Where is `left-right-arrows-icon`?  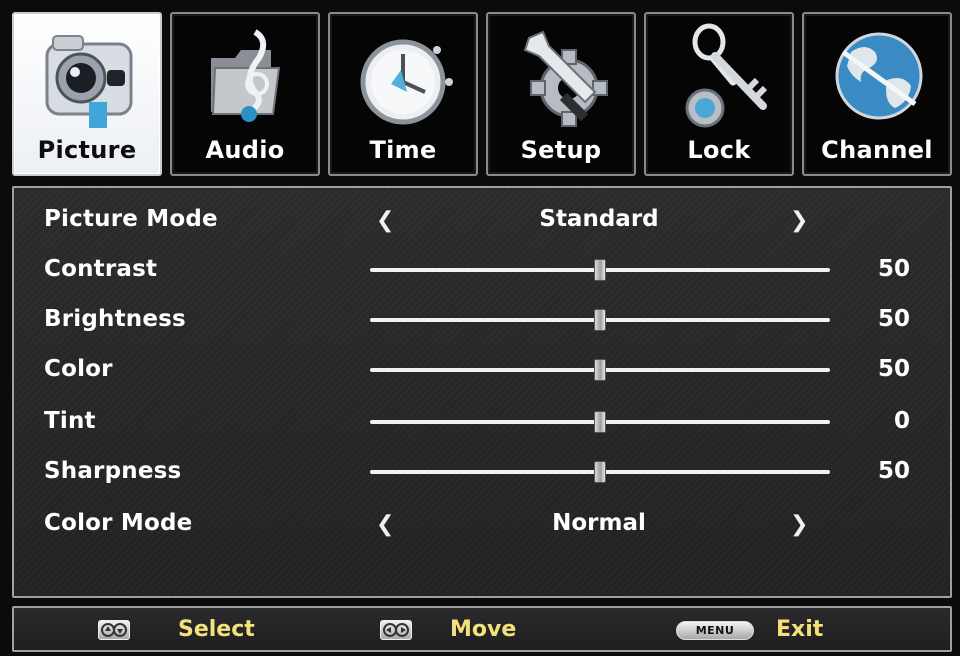
left-right-arrows-icon is located at coordinates (396, 630).